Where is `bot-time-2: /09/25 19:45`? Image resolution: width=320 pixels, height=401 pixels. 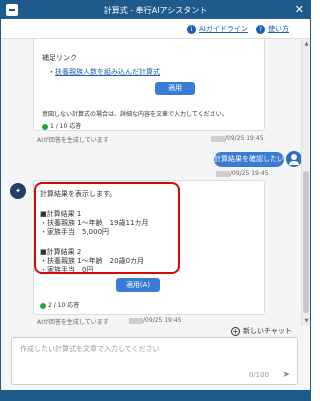
bot-time-2: /09/25 19:45 is located at coordinates (155, 320).